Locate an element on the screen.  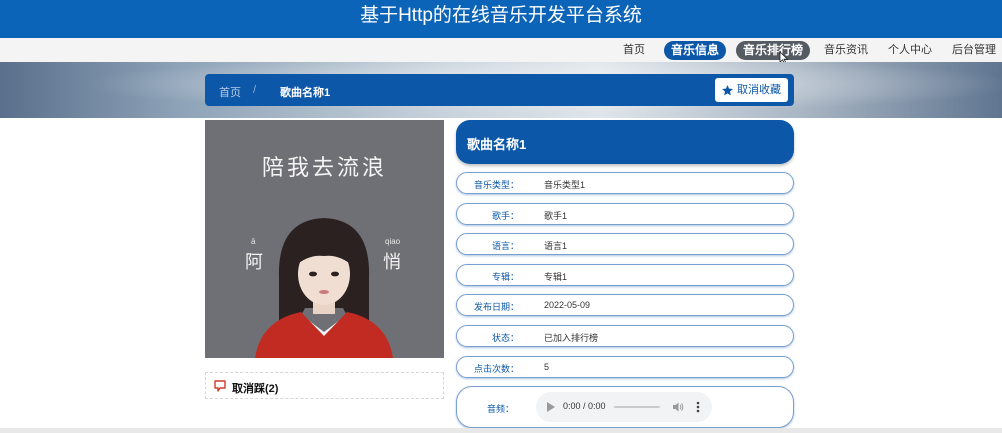
nav-item-admin: 后台管理 is located at coordinates (974, 50).